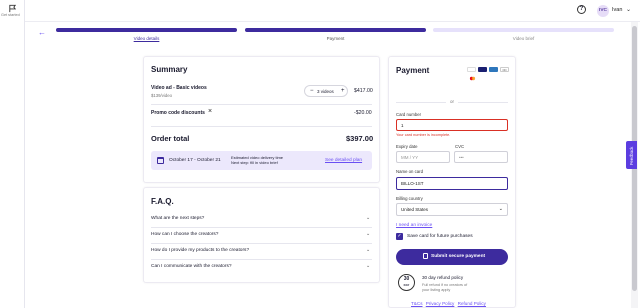  Describe the element at coordinates (332, 11) in the screenshot. I see `top-bar` at that location.